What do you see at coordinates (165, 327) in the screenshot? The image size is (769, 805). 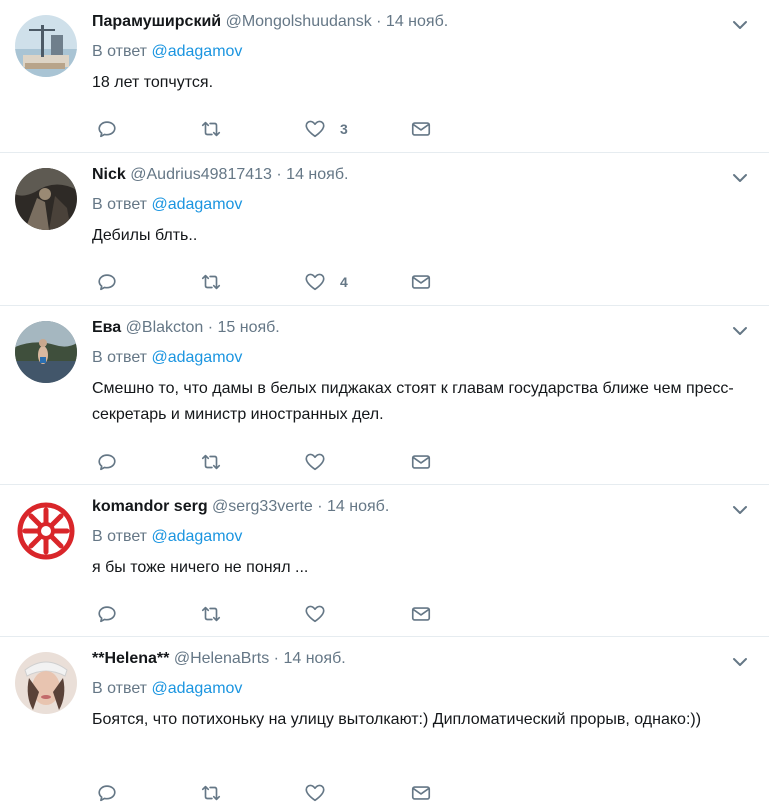 I see `author-handle: @Blakcton` at bounding box center [165, 327].